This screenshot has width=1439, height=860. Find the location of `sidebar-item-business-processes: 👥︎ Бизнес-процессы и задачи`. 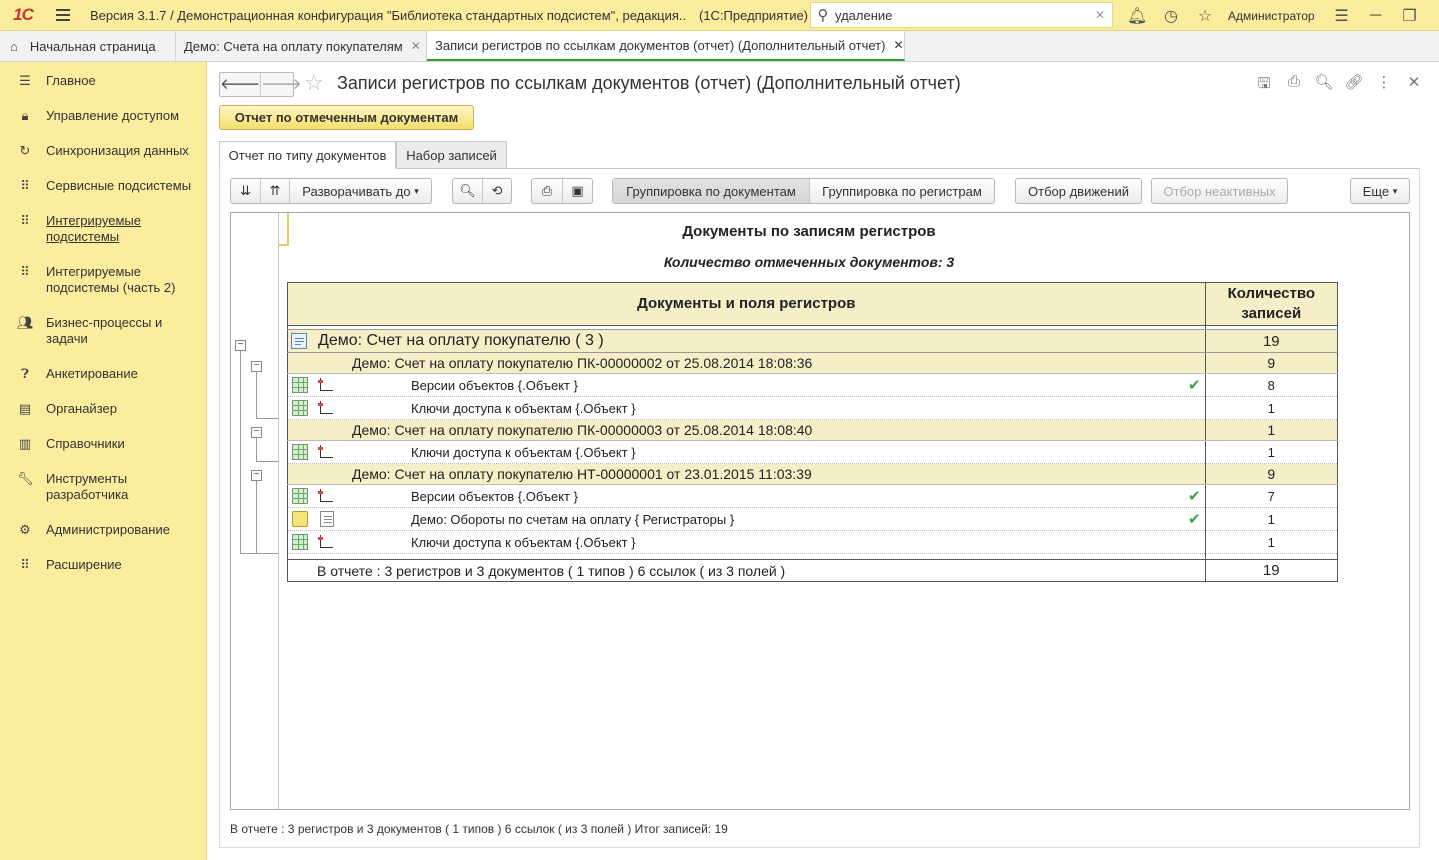

sidebar-item-business-processes: 👥︎ Бизнес-процессы и задачи is located at coordinates (103, 334).